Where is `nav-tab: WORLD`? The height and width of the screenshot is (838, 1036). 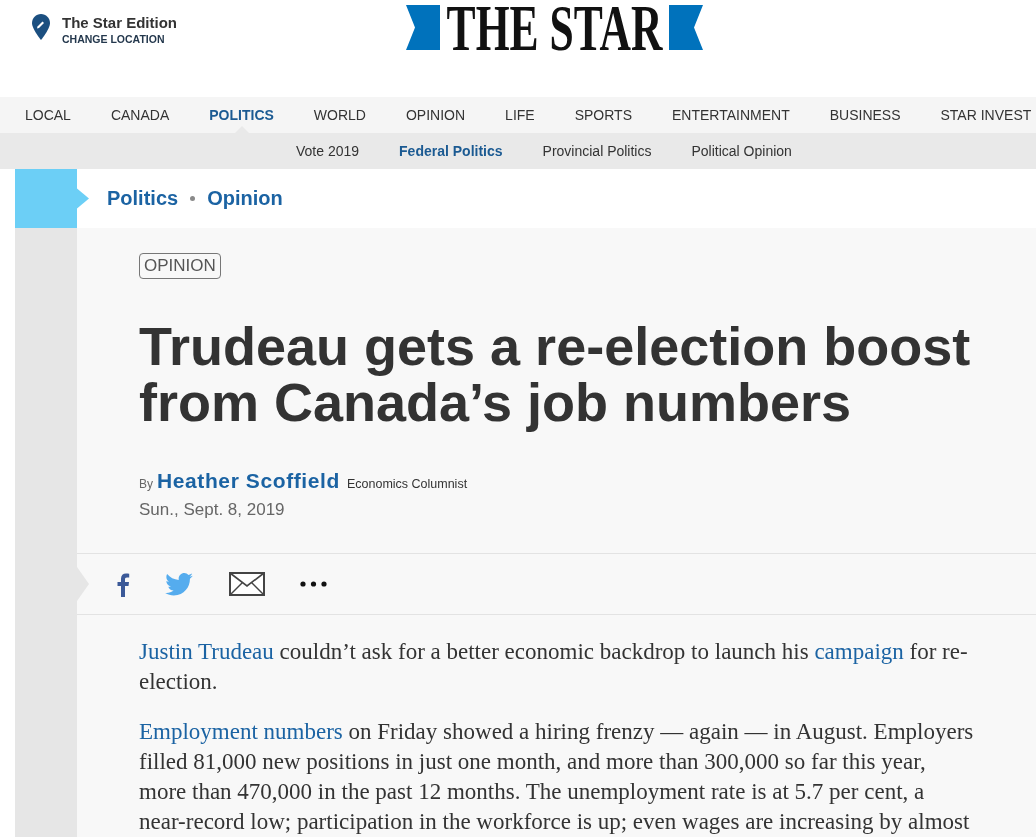 nav-tab: WORLD is located at coordinates (339, 115).